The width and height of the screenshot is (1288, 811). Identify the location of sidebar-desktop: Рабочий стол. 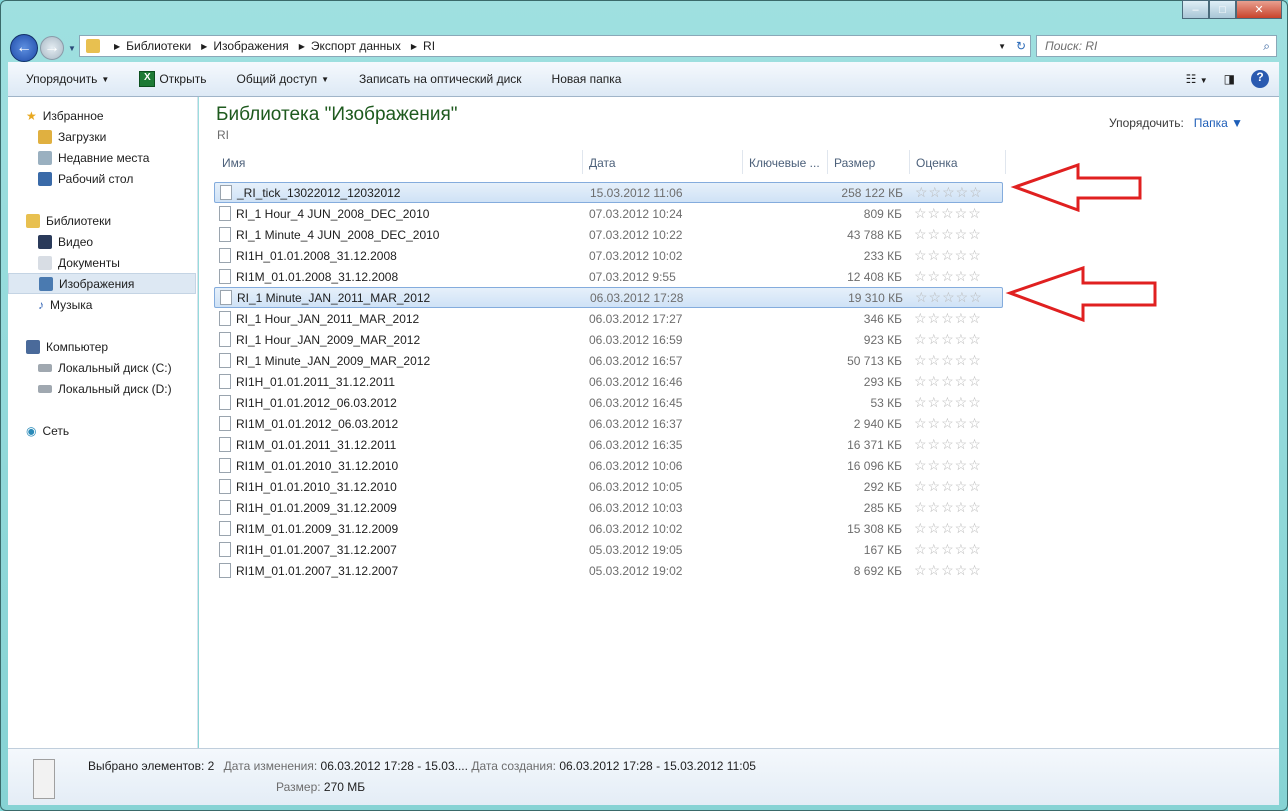
(102, 178).